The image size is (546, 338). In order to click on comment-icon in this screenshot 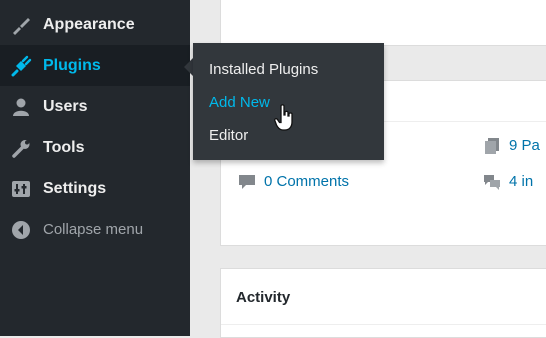, I will do `click(247, 181)`.